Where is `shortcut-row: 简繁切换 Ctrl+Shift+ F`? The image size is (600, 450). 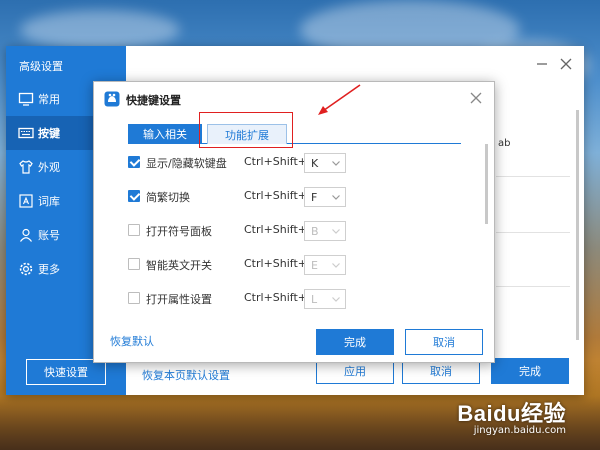
shortcut-row: 简繁切换 Ctrl+Shift+ F is located at coordinates (240, 197).